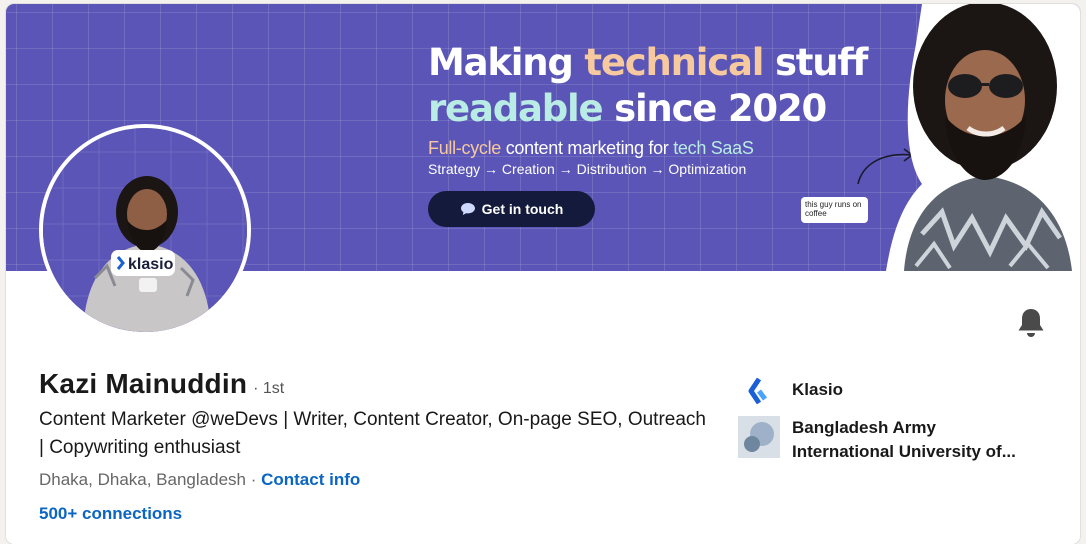  I want to click on avatar-shirt-text: klasio, so click(151, 264).